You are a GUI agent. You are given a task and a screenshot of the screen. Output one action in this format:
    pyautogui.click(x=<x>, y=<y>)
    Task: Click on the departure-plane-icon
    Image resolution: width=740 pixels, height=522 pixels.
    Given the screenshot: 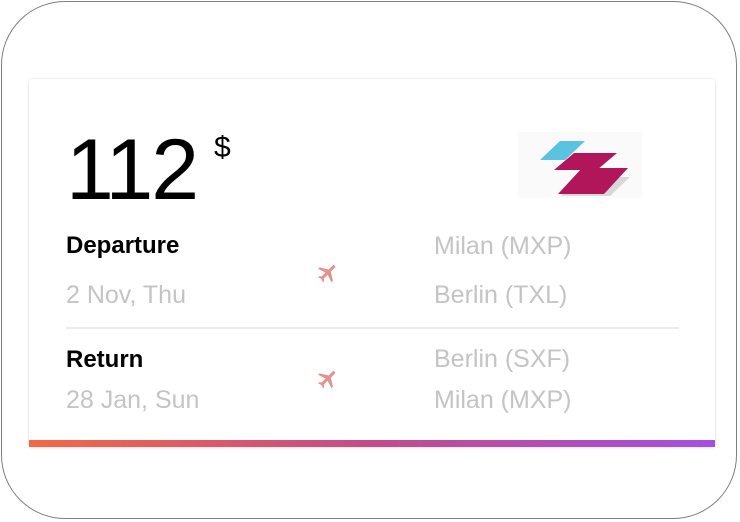 What is the action you would take?
    pyautogui.click(x=328, y=273)
    